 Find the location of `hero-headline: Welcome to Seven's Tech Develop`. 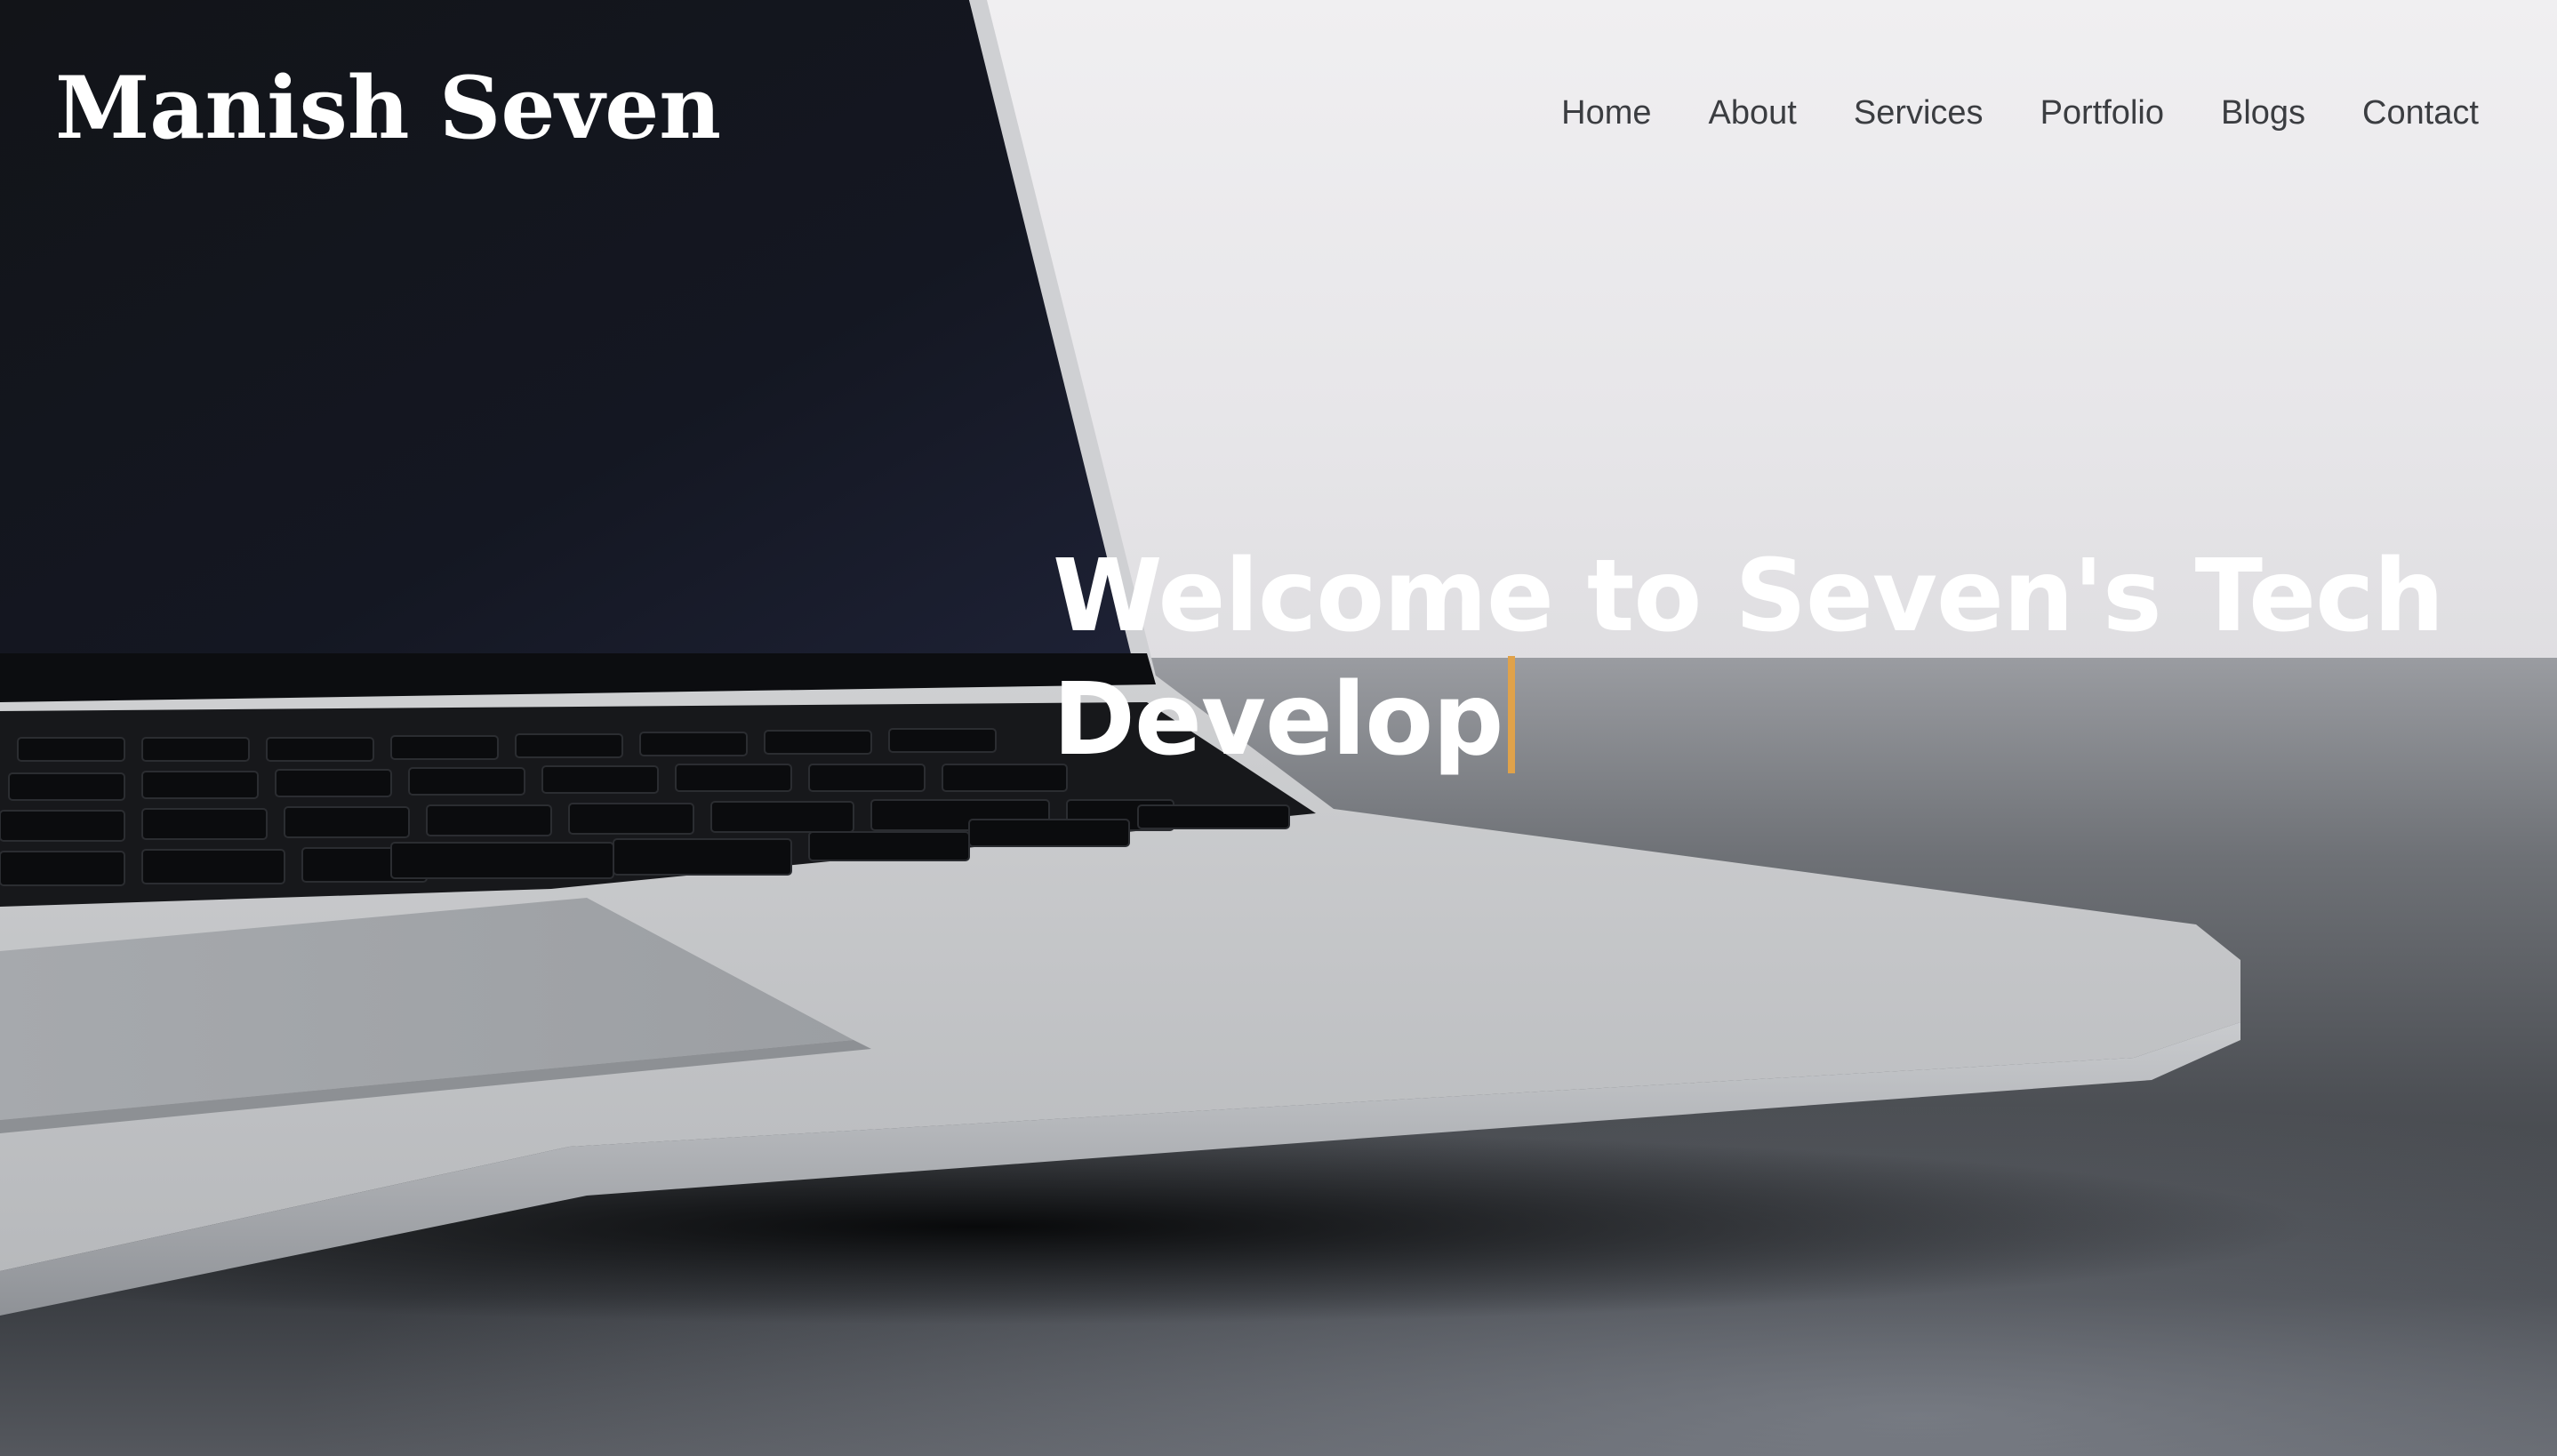

hero-headline: Welcome to Seven's Tech Develop is located at coordinates (1773, 658).